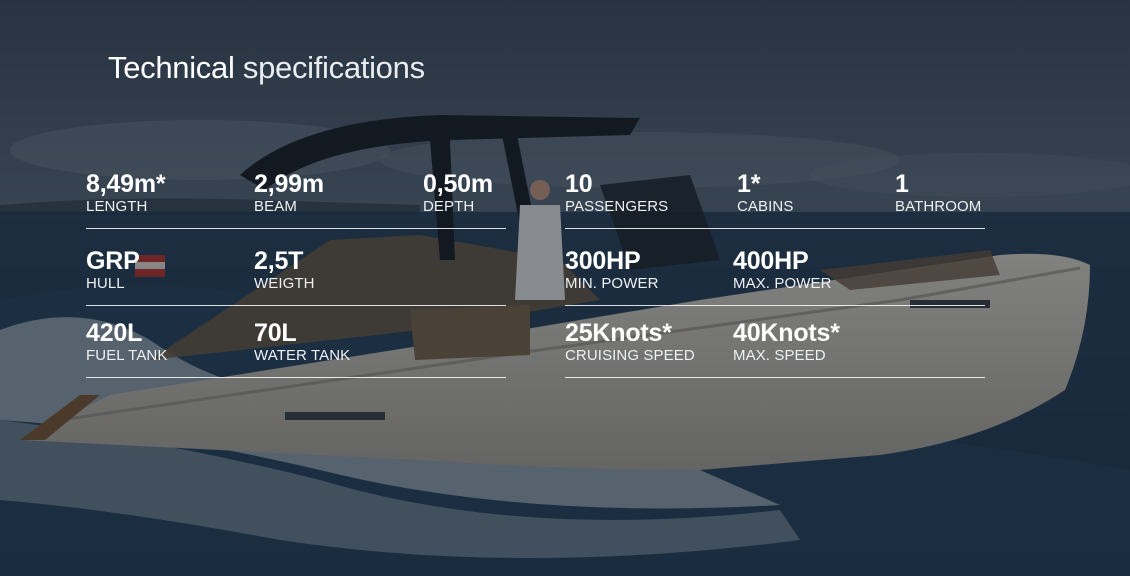 Image resolution: width=1130 pixels, height=576 pixels. I want to click on spec-fuel-tank: 420L FUEL TANK, so click(126, 342).